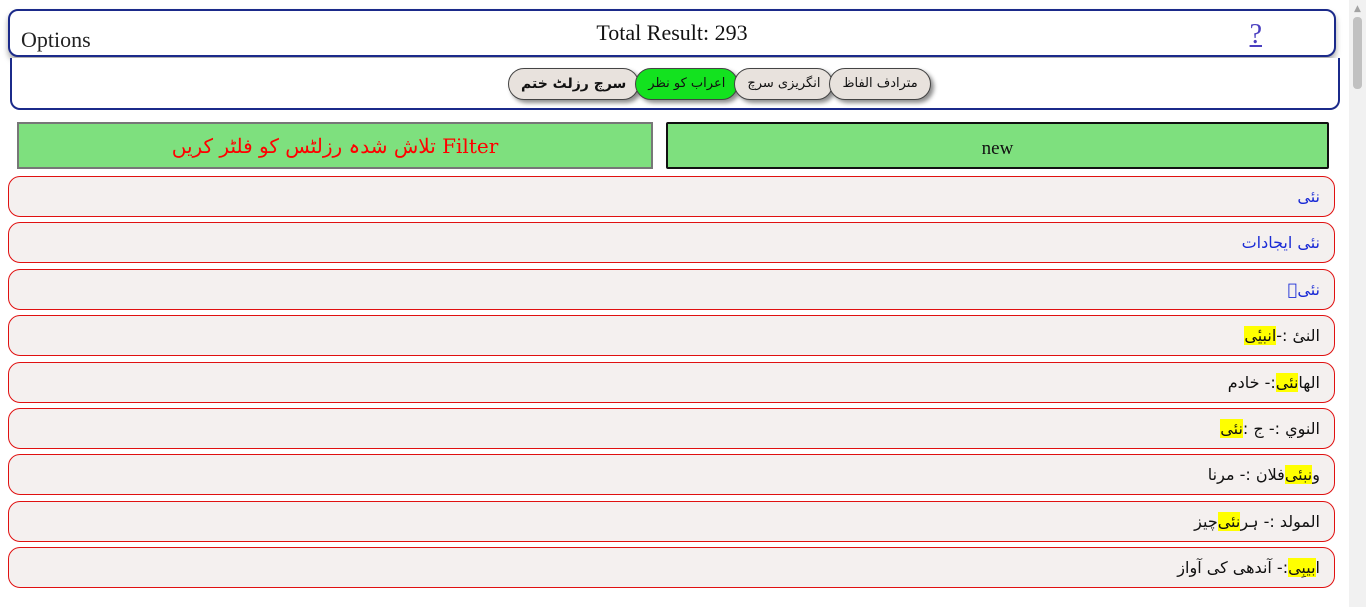  What do you see at coordinates (671, 568) in the screenshot?
I see `result-row: ا بیبِی :- آندھی کی آواز` at bounding box center [671, 568].